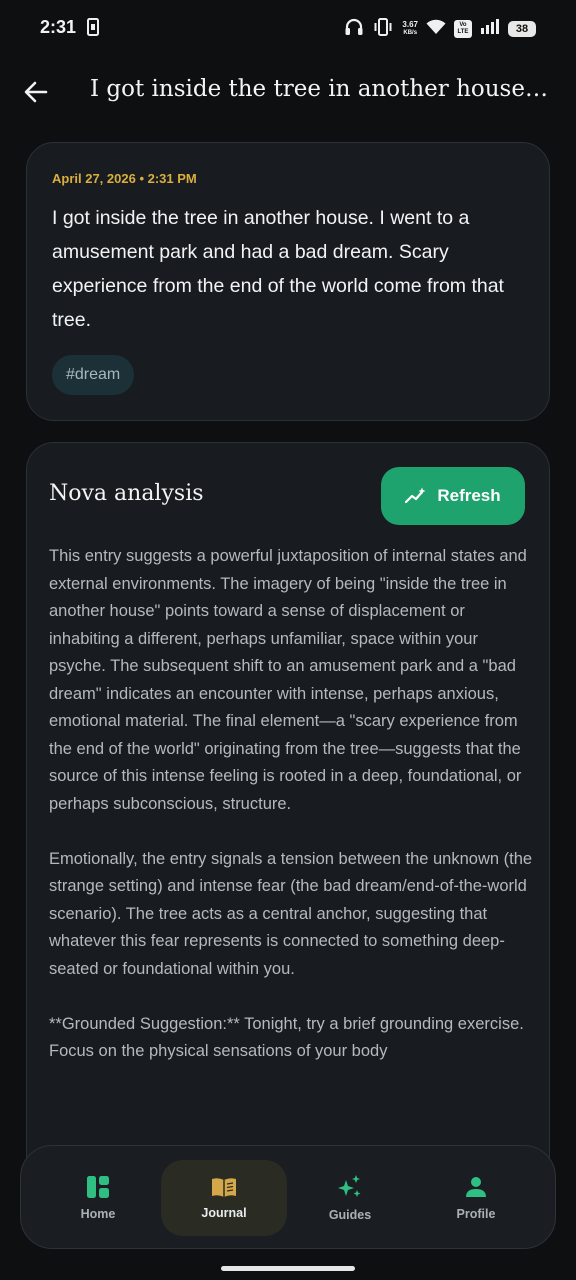  I want to click on analysis-title: Nova analysis, so click(126, 493).